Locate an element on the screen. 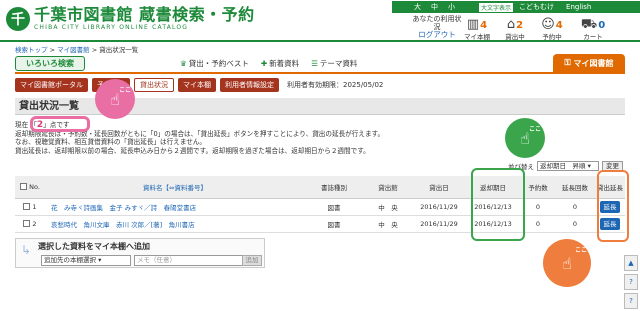 The width and height of the screenshot is (640, 311). header-mybookshelf: ▥ 4 マイ本棚 is located at coordinates (477, 28).